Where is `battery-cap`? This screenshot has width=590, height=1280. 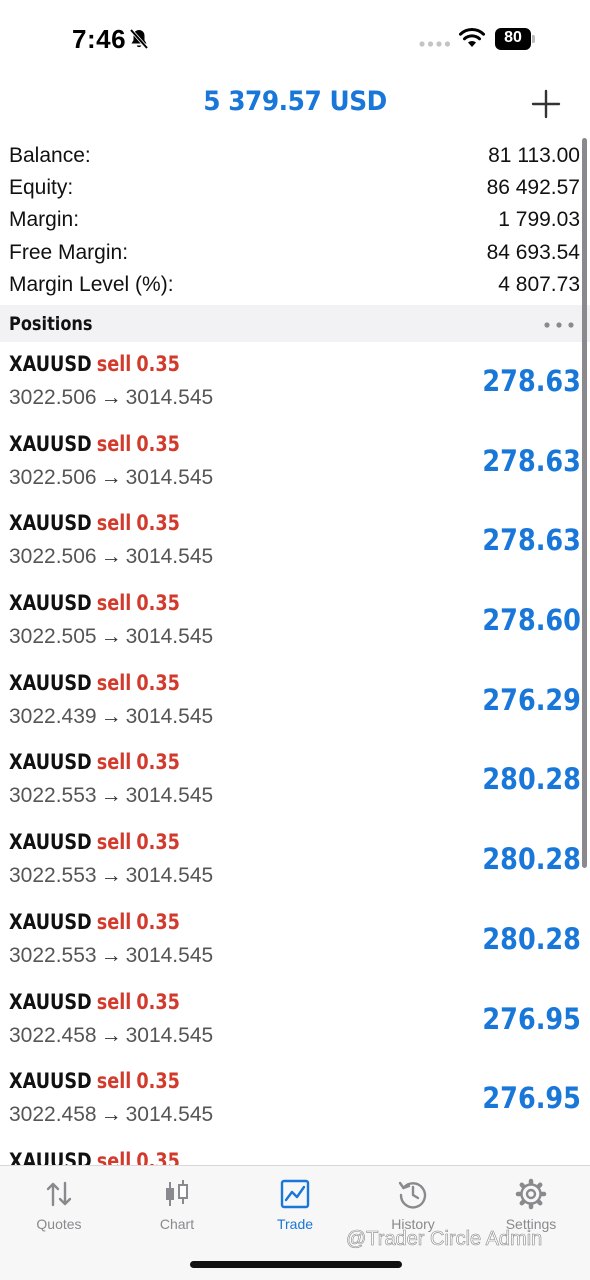
battery-cap is located at coordinates (533, 39).